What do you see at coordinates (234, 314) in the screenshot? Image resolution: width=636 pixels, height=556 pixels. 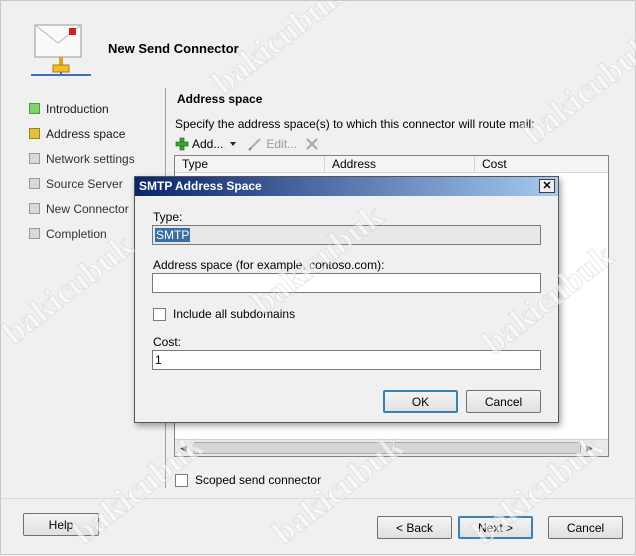 I see `include-subdomains-label: Include all subdomains` at bounding box center [234, 314].